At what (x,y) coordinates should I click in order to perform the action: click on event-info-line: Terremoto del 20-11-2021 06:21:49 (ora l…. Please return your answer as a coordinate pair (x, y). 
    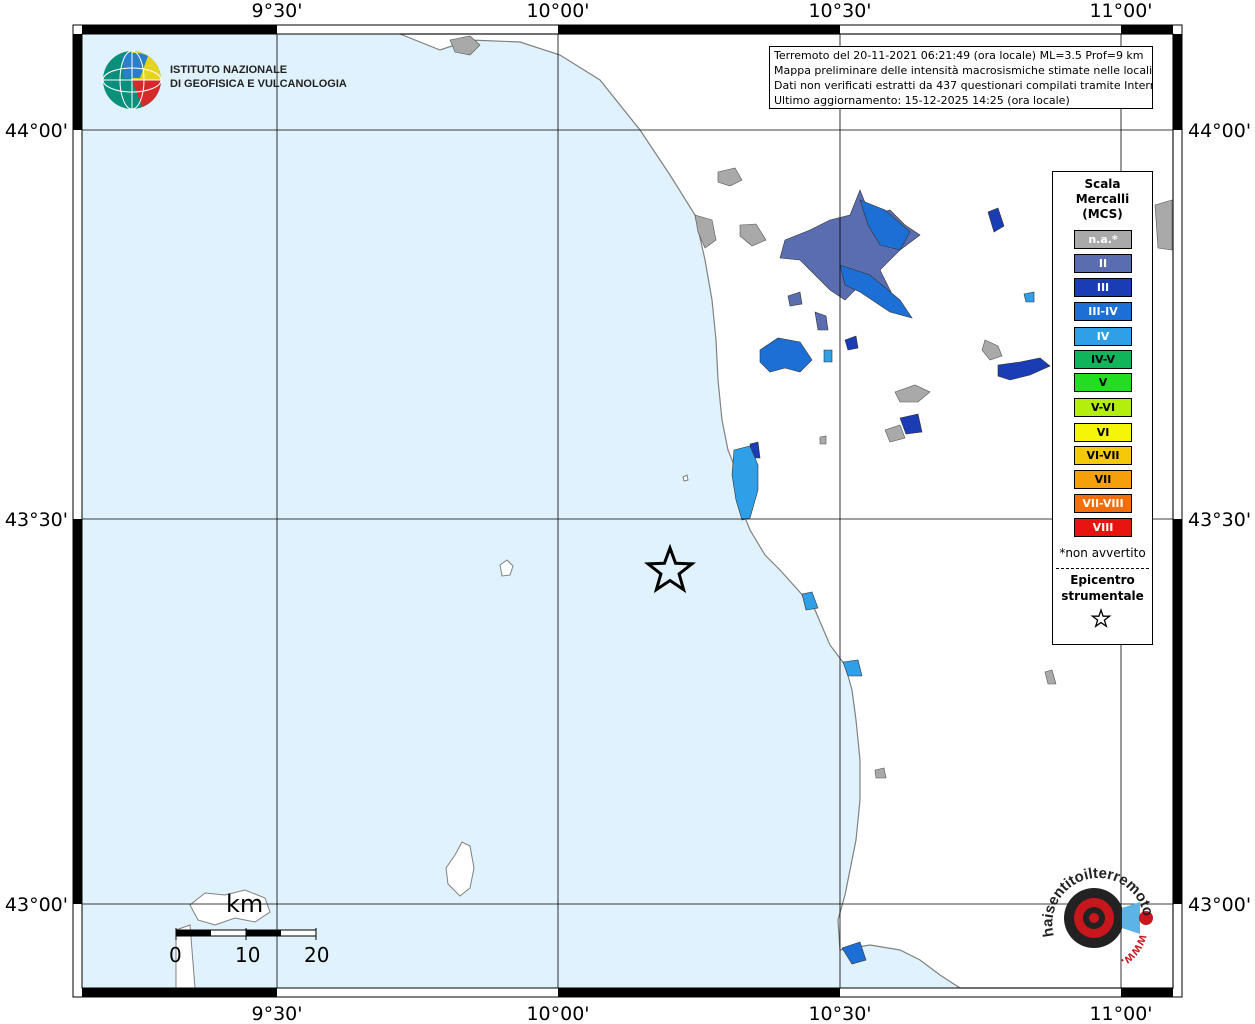
    Looking at the image, I should click on (959, 55).